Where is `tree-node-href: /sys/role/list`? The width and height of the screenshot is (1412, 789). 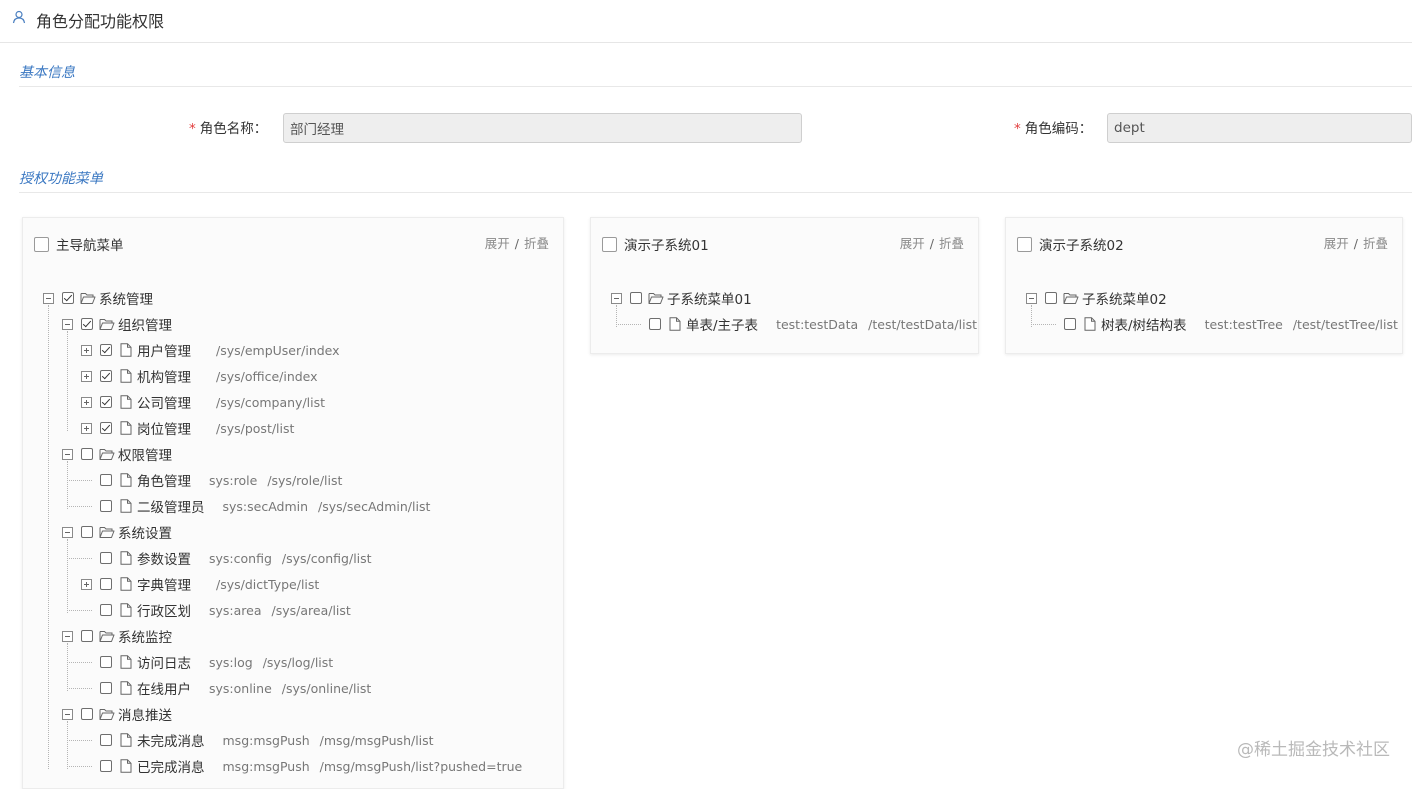
tree-node-href: /sys/role/list is located at coordinates (305, 480).